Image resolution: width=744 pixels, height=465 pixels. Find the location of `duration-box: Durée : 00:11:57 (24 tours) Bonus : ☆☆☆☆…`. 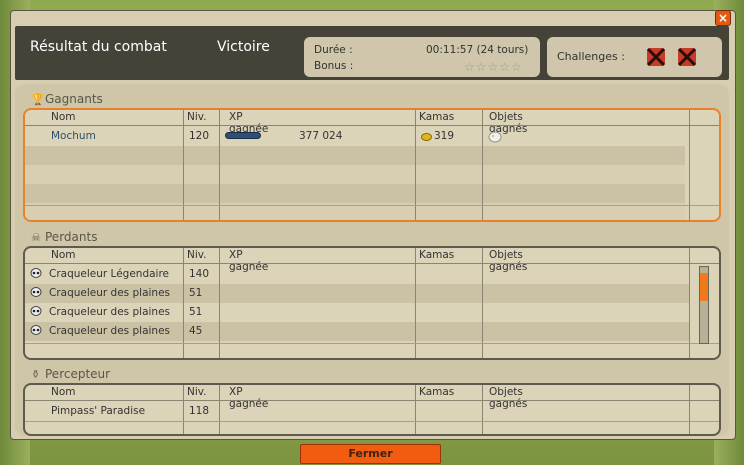

duration-box: Durée : 00:11:57 (24 tours) Bonus : ☆☆☆☆… is located at coordinates (422, 57).